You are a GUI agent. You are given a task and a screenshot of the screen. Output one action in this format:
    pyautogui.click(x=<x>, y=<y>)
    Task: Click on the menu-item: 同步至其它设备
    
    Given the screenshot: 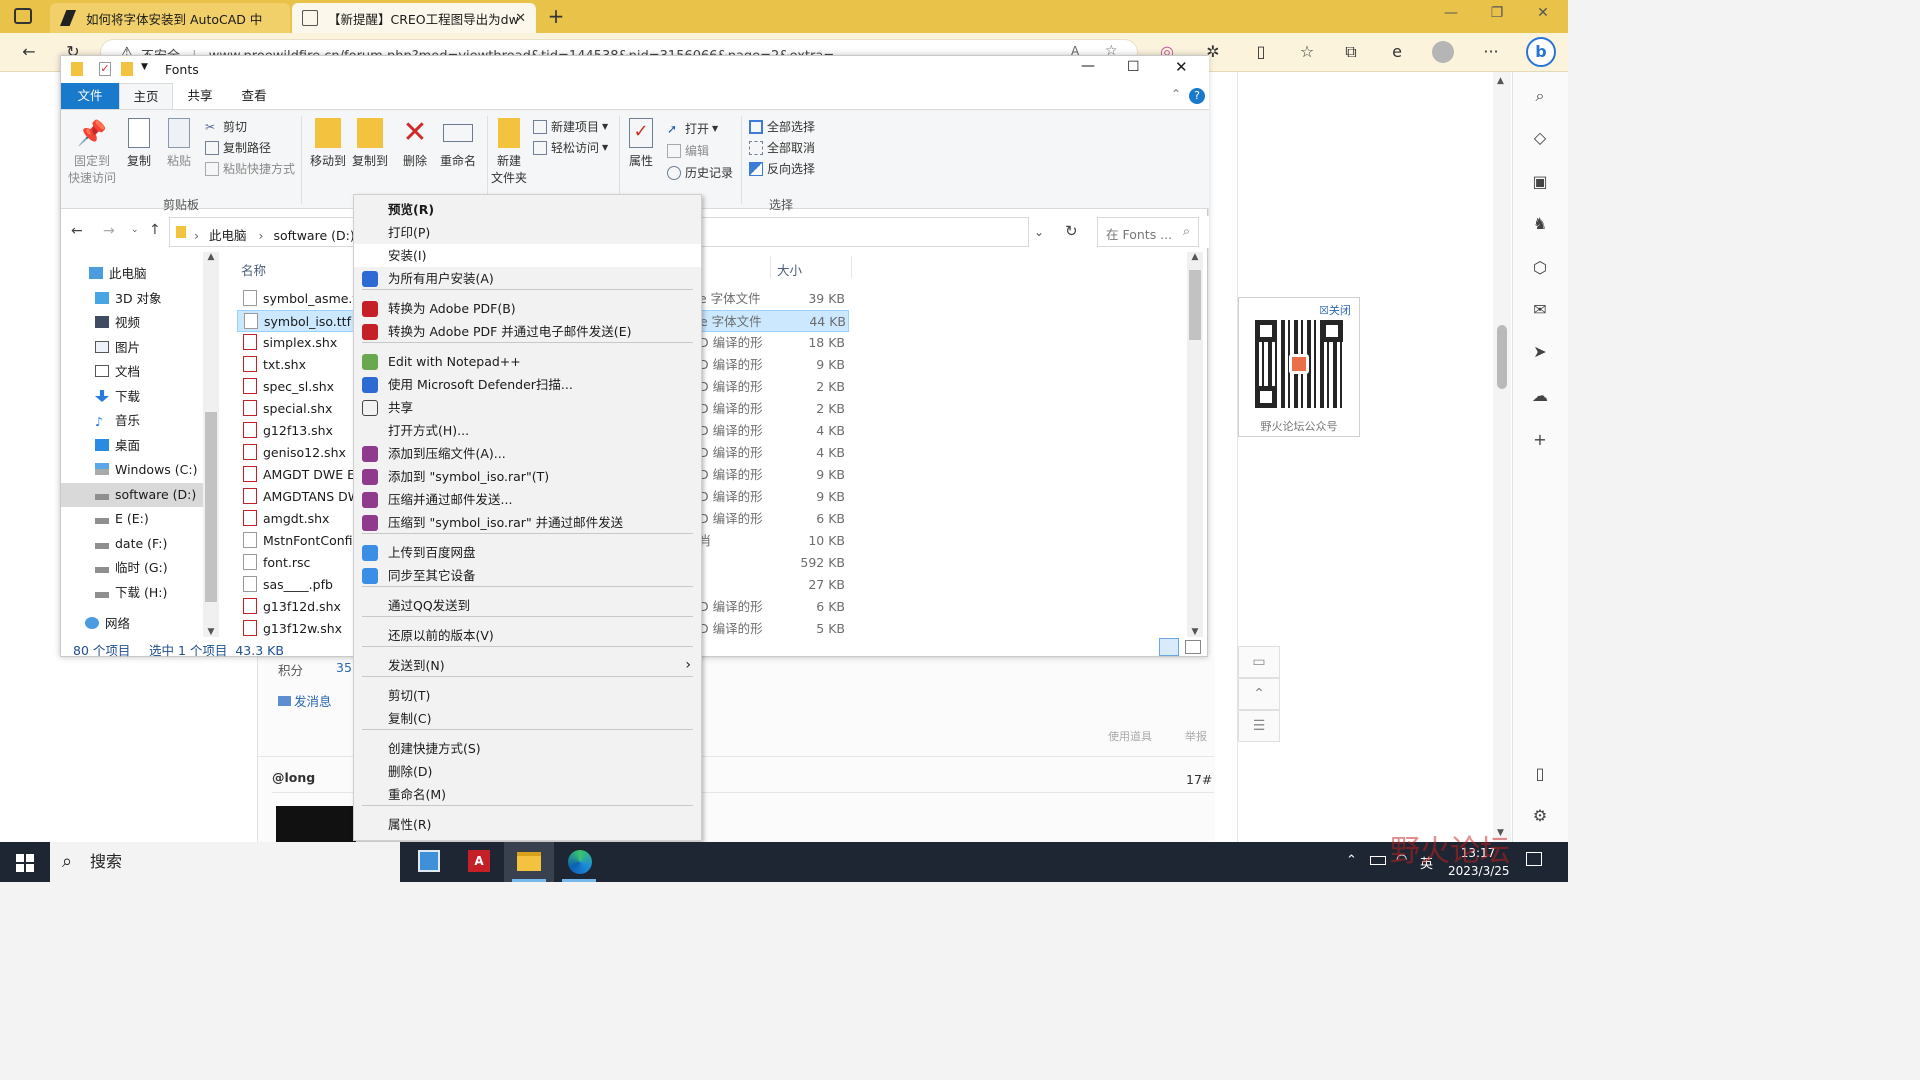 What is the action you would take?
    pyautogui.click(x=527, y=575)
    